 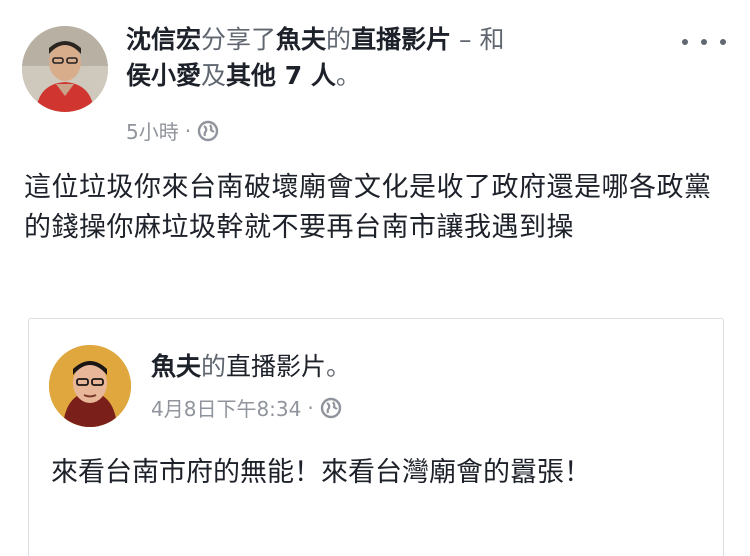 I want to click on shared-possessive: 的, so click(x=214, y=366).